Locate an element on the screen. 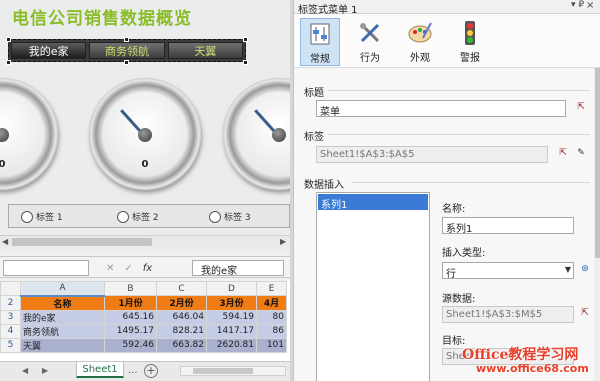 The height and width of the screenshot is (381, 600). confirm-icon: ✓ is located at coordinates (128, 268).